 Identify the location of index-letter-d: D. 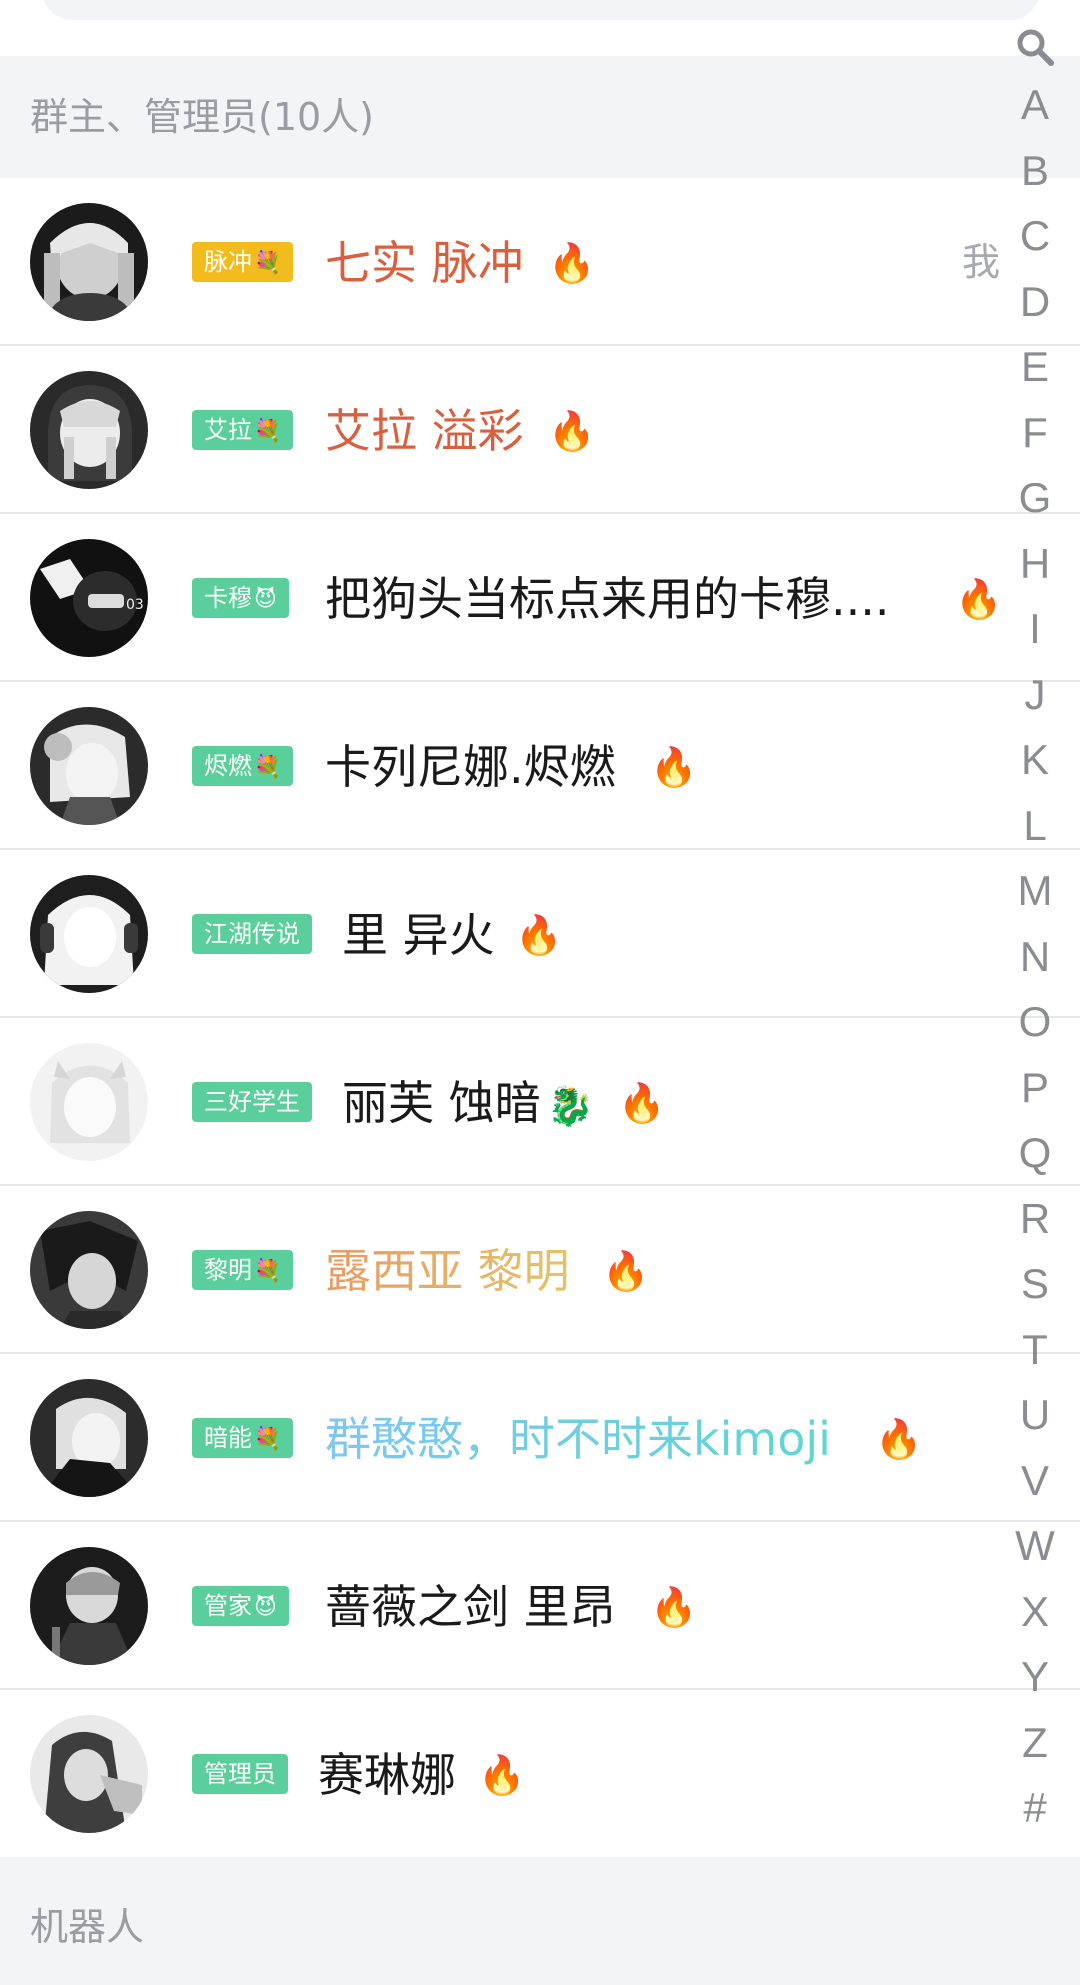
(1035, 302).